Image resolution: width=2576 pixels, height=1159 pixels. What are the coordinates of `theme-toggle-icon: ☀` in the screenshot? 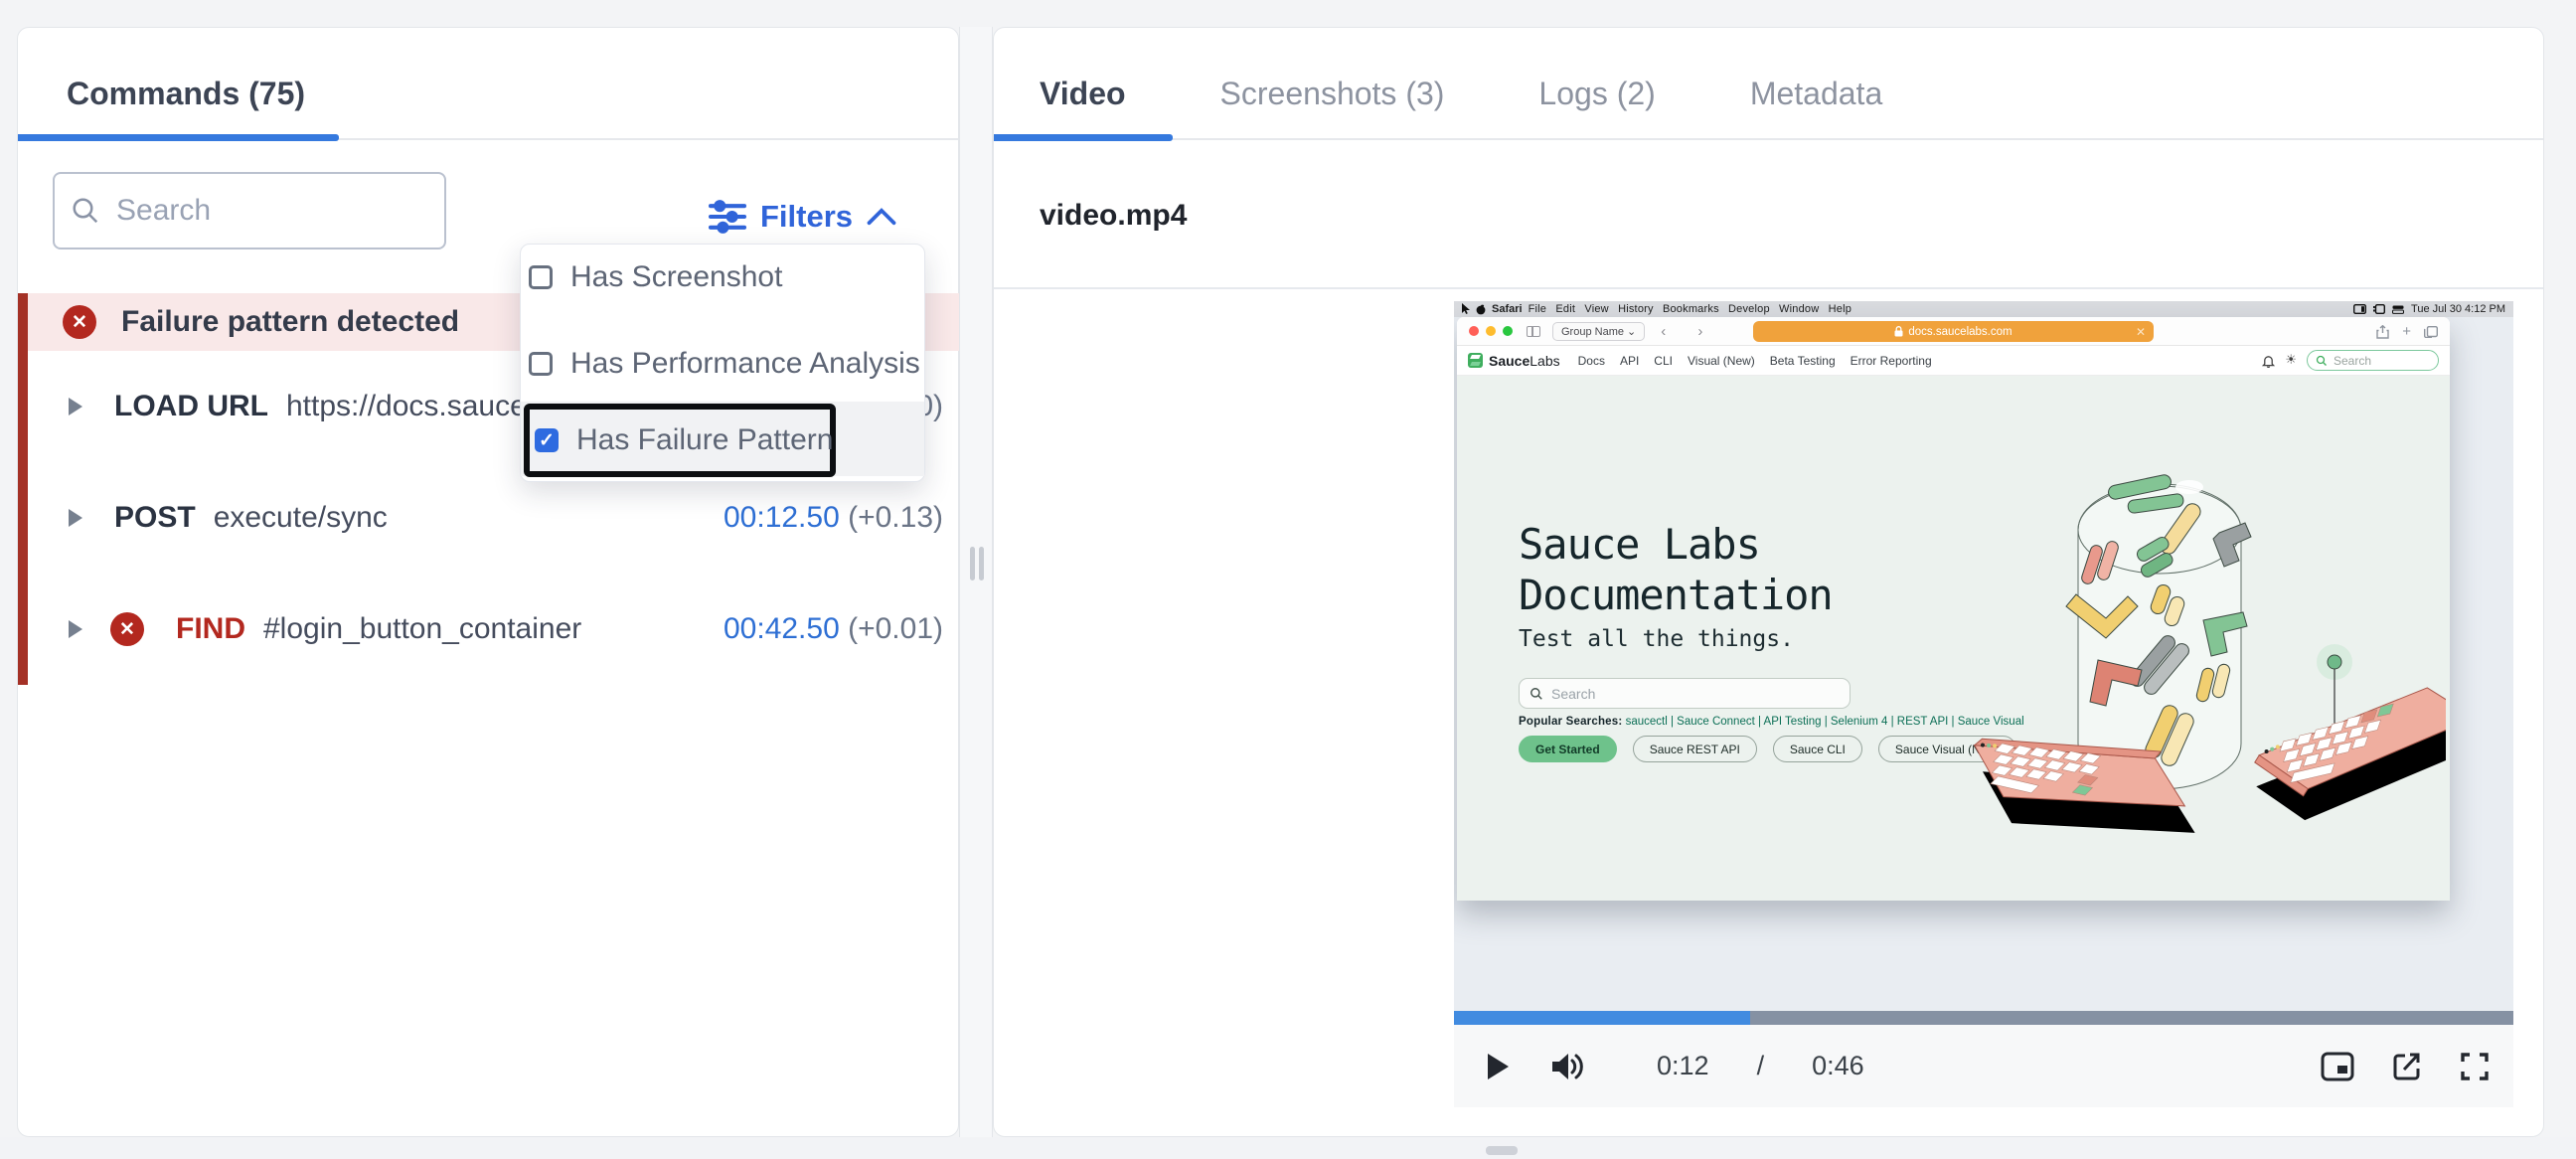 It's located at (2291, 360).